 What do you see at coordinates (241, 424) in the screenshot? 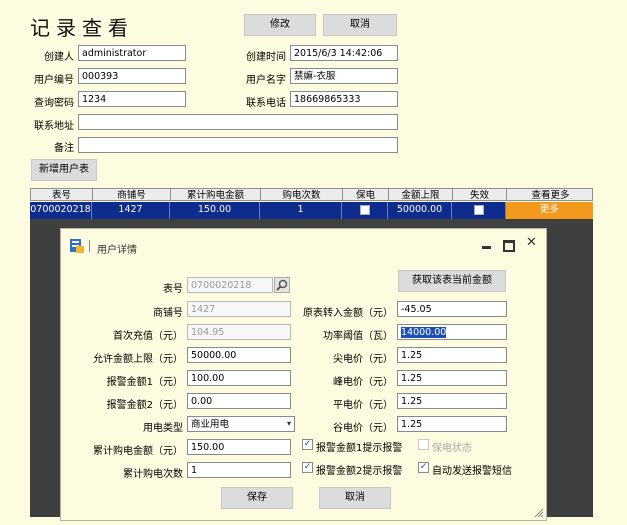
I see `elec-type-select: 商业用电 ▾` at bounding box center [241, 424].